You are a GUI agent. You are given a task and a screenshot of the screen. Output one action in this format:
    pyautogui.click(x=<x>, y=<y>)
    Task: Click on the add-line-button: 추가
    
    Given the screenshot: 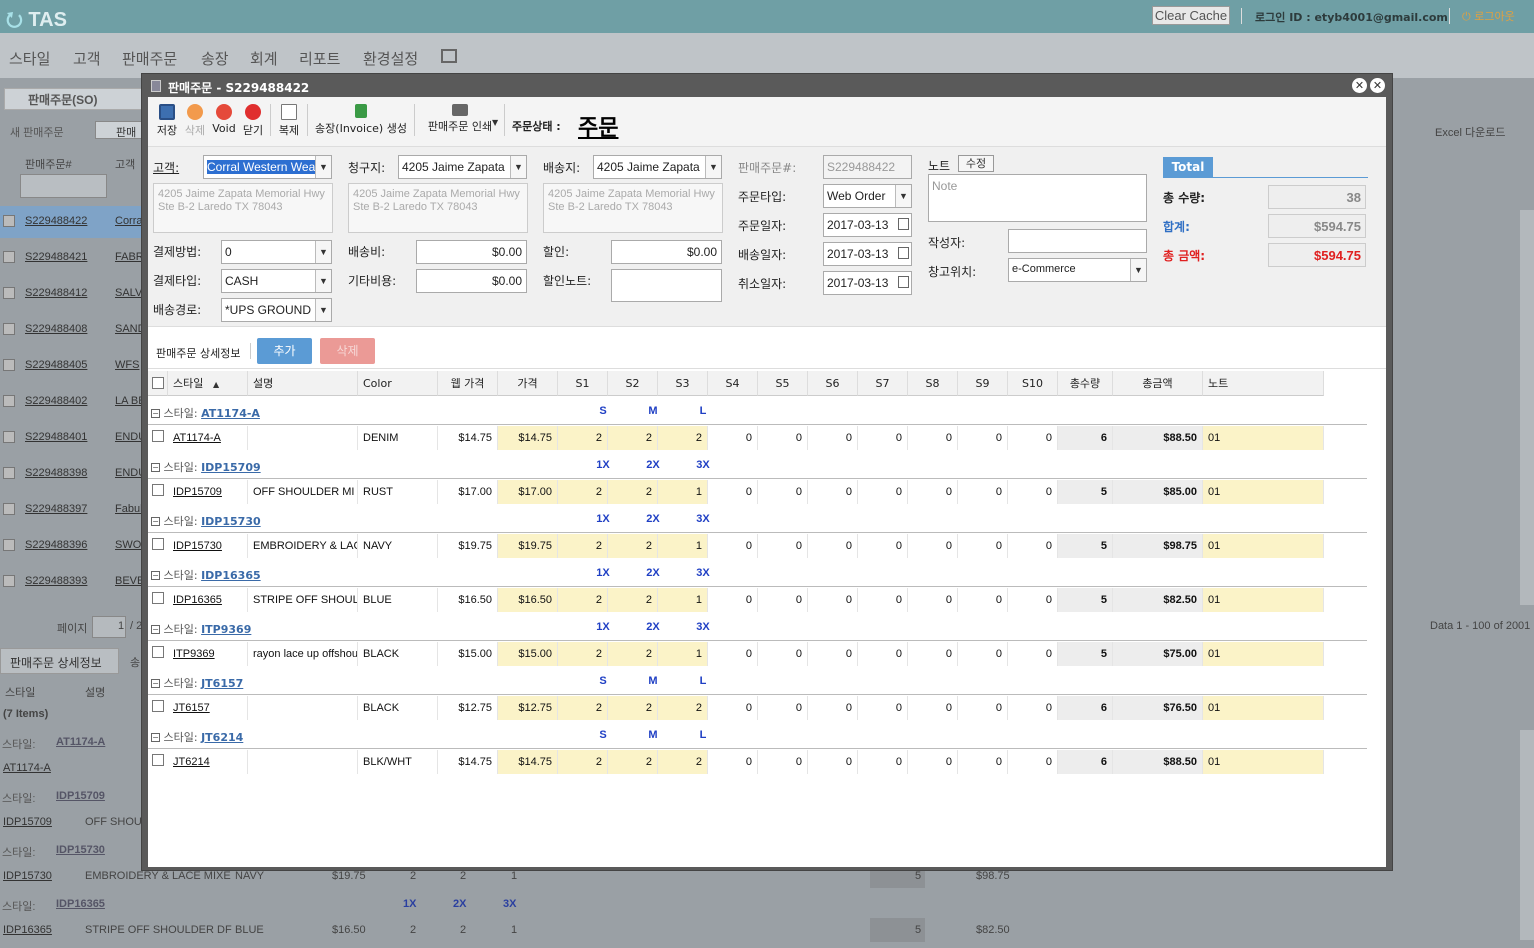 What is the action you would take?
    pyautogui.click(x=284, y=351)
    